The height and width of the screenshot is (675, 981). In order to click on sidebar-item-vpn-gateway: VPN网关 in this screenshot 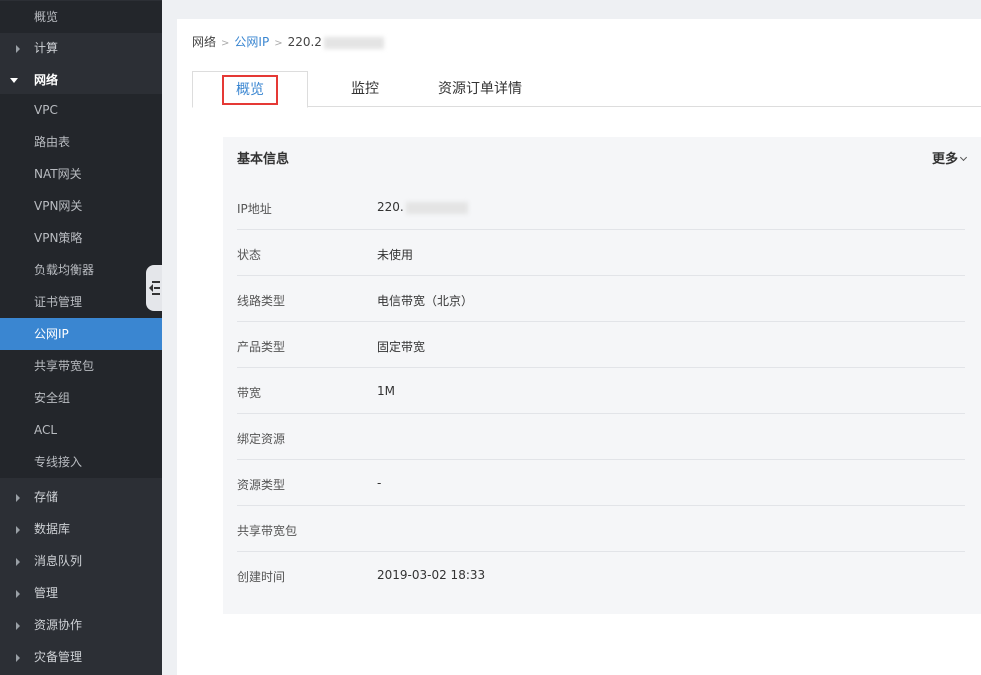, I will do `click(81, 206)`.